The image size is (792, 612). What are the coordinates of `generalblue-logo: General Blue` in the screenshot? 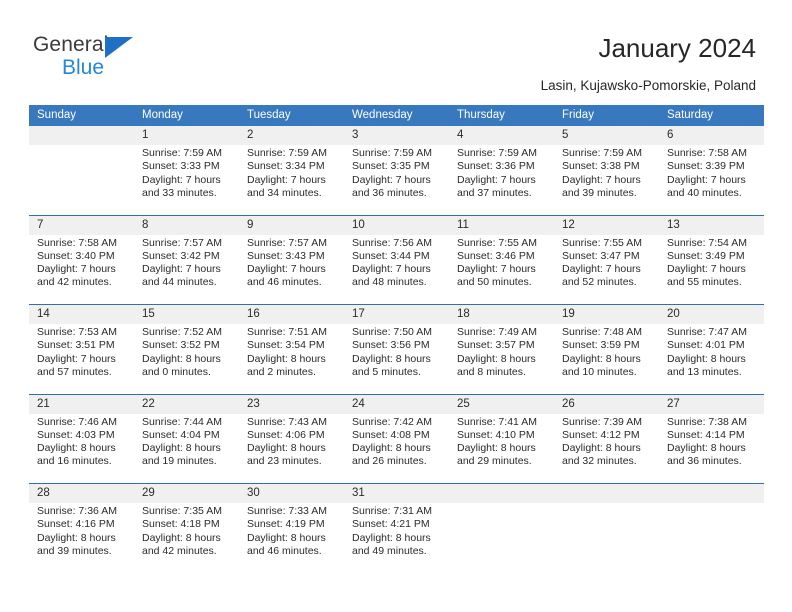 It's located at (133, 59).